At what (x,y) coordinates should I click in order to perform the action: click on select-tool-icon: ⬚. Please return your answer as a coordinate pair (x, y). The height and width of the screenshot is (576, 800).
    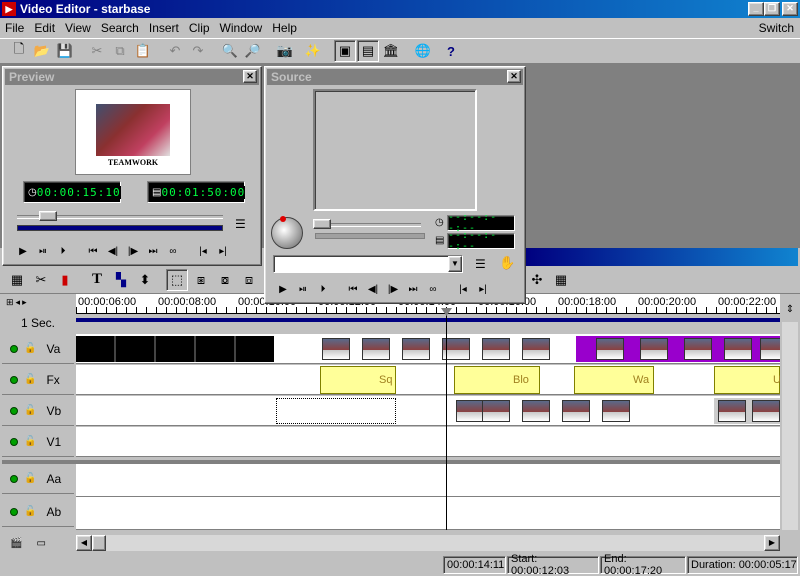
    Looking at the image, I should click on (177, 279).